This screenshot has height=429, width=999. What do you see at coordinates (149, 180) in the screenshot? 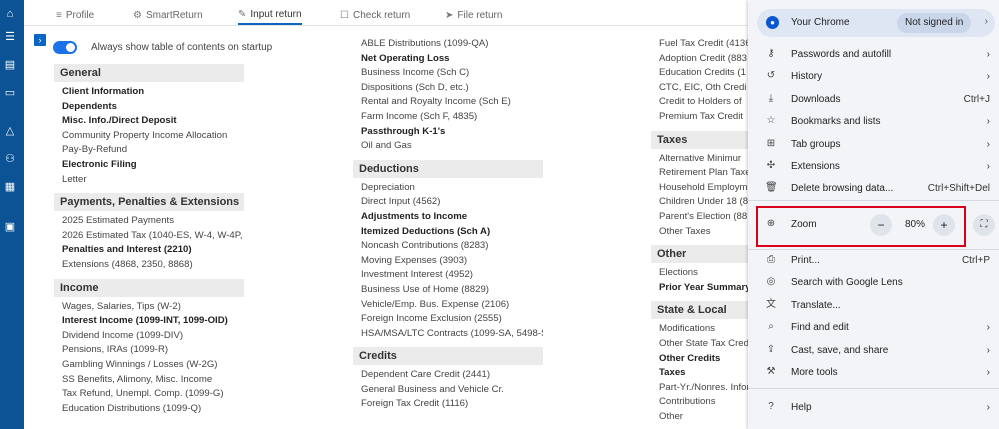
I see `toc-link: Letter` at bounding box center [149, 180].